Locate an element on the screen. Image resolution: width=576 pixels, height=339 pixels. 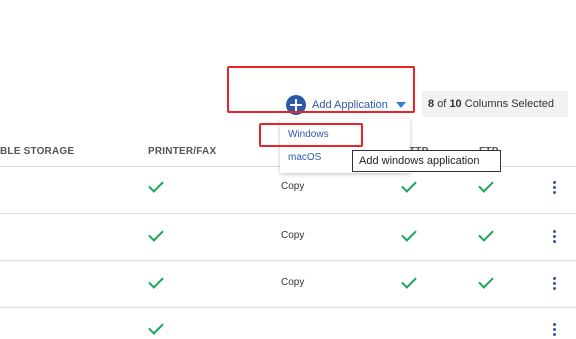
column-header-printer-fax: PRINTER/FAX is located at coordinates (182, 151).